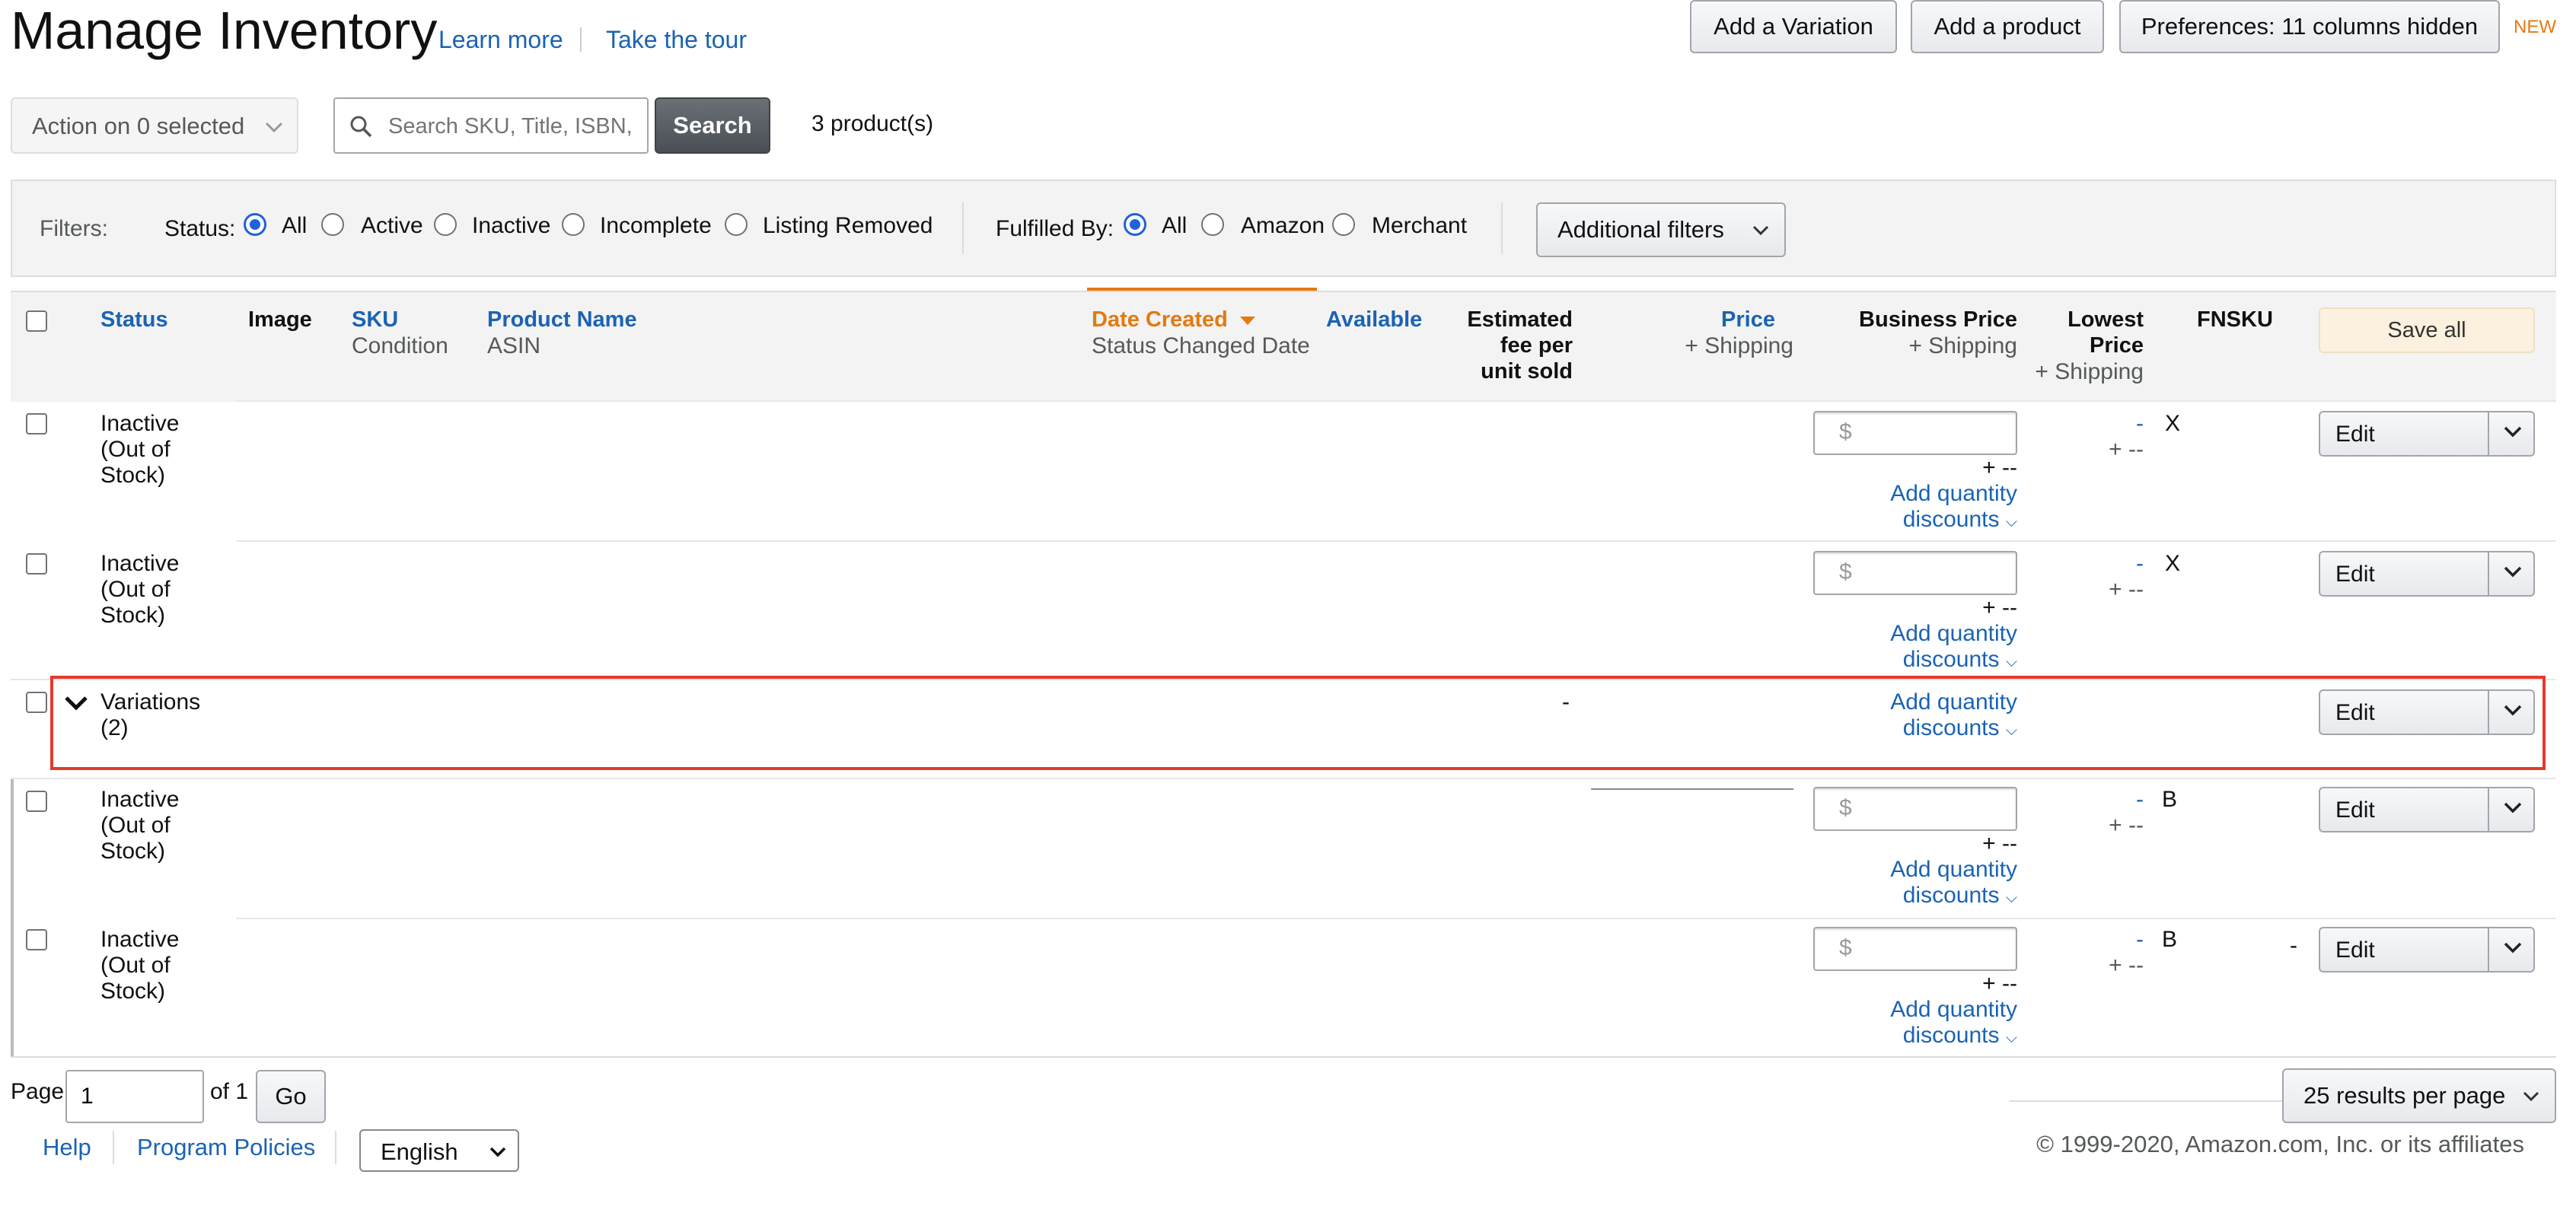 The height and width of the screenshot is (1216, 2576). Describe the element at coordinates (573, 225) in the screenshot. I see `status-incomplete-radio` at that location.